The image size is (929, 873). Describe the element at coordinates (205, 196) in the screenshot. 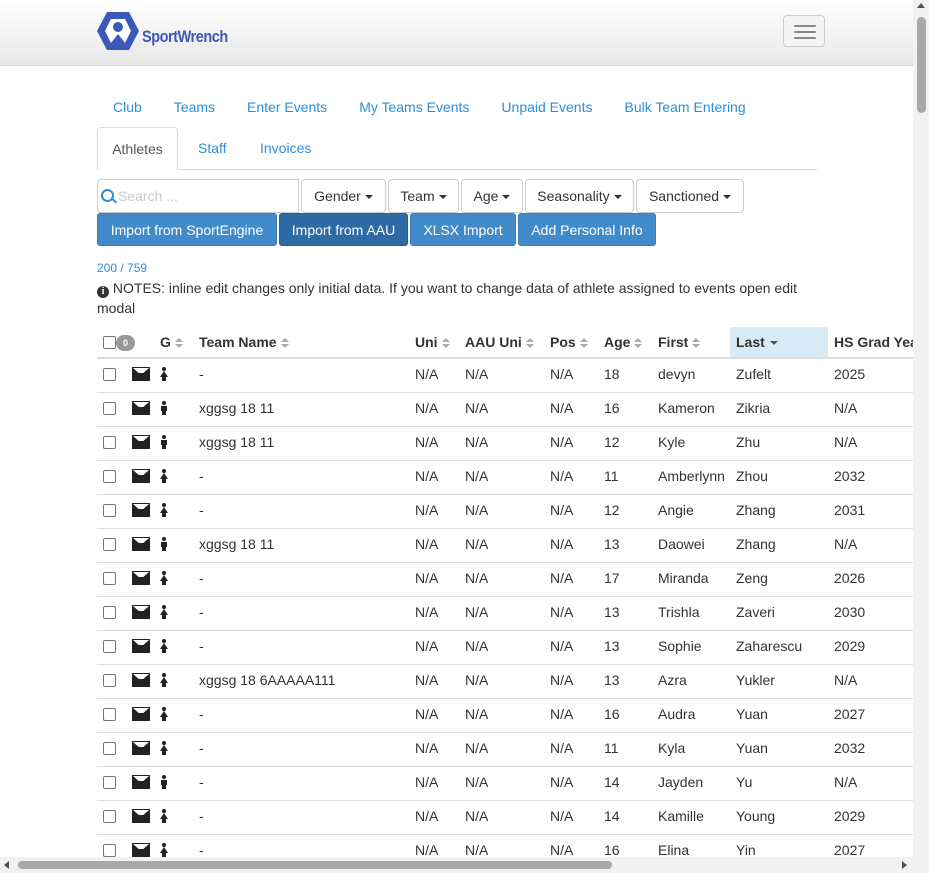

I see `search-input` at that location.